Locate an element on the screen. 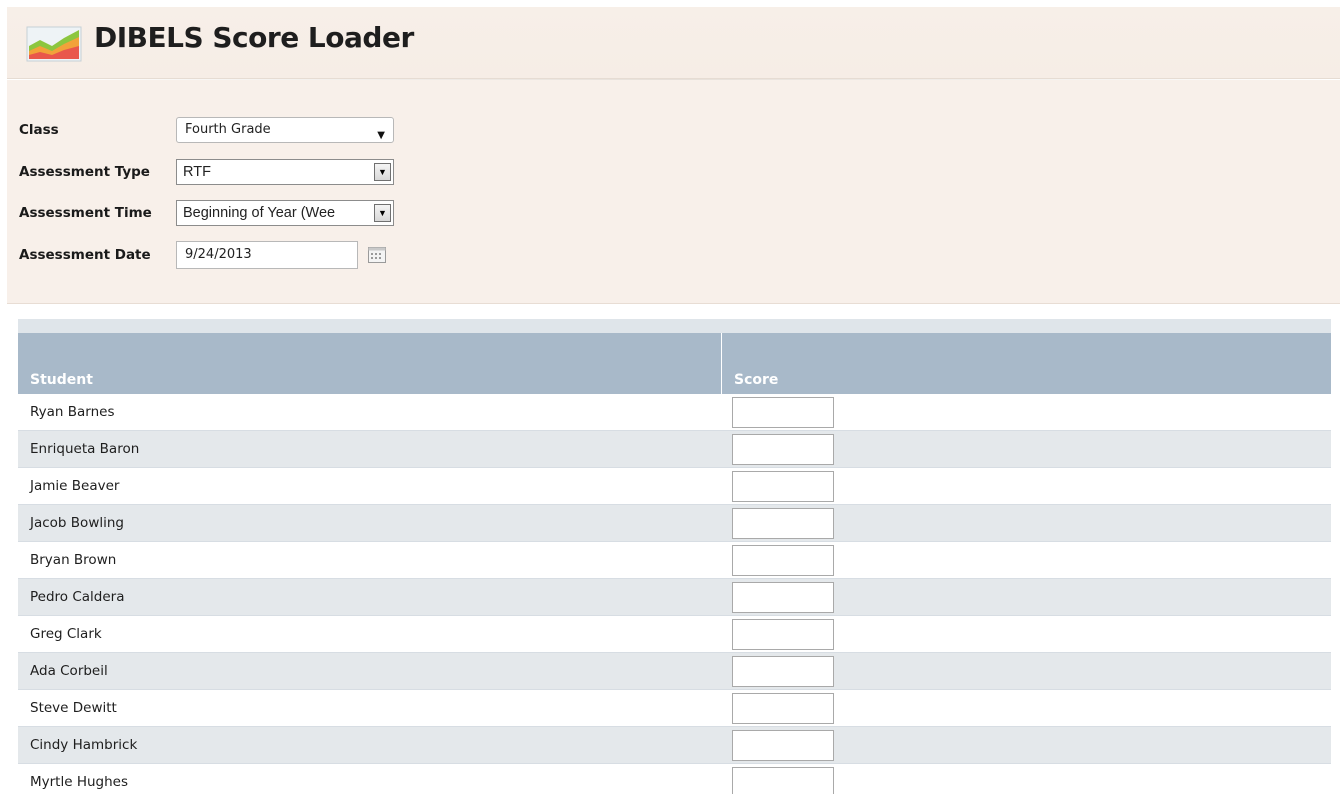 The image size is (1342, 794). table-row: Bryan Brown is located at coordinates (674, 560).